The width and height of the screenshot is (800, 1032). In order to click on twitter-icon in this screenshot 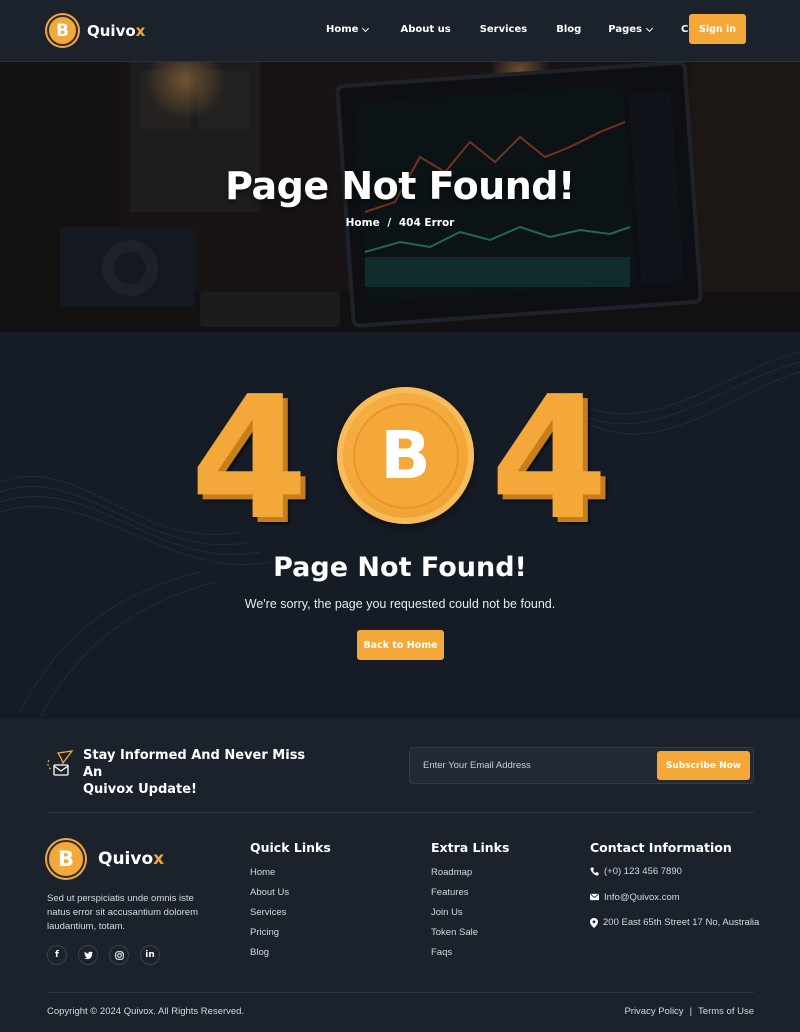, I will do `click(88, 955)`.